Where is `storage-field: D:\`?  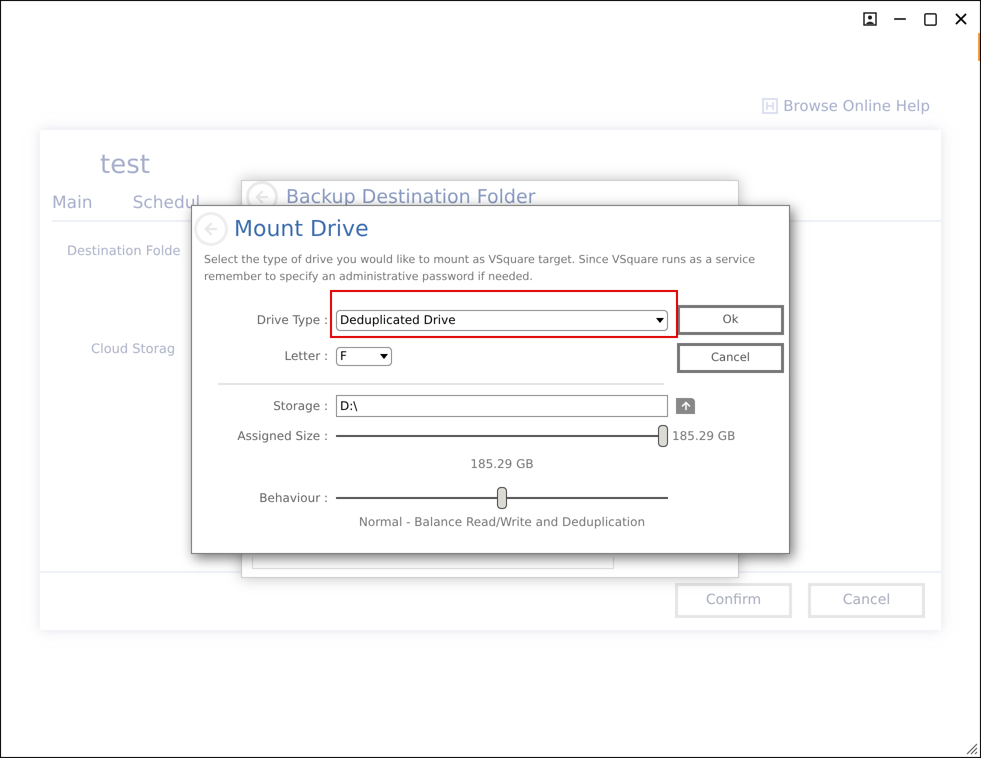 storage-field: D:\ is located at coordinates (502, 406).